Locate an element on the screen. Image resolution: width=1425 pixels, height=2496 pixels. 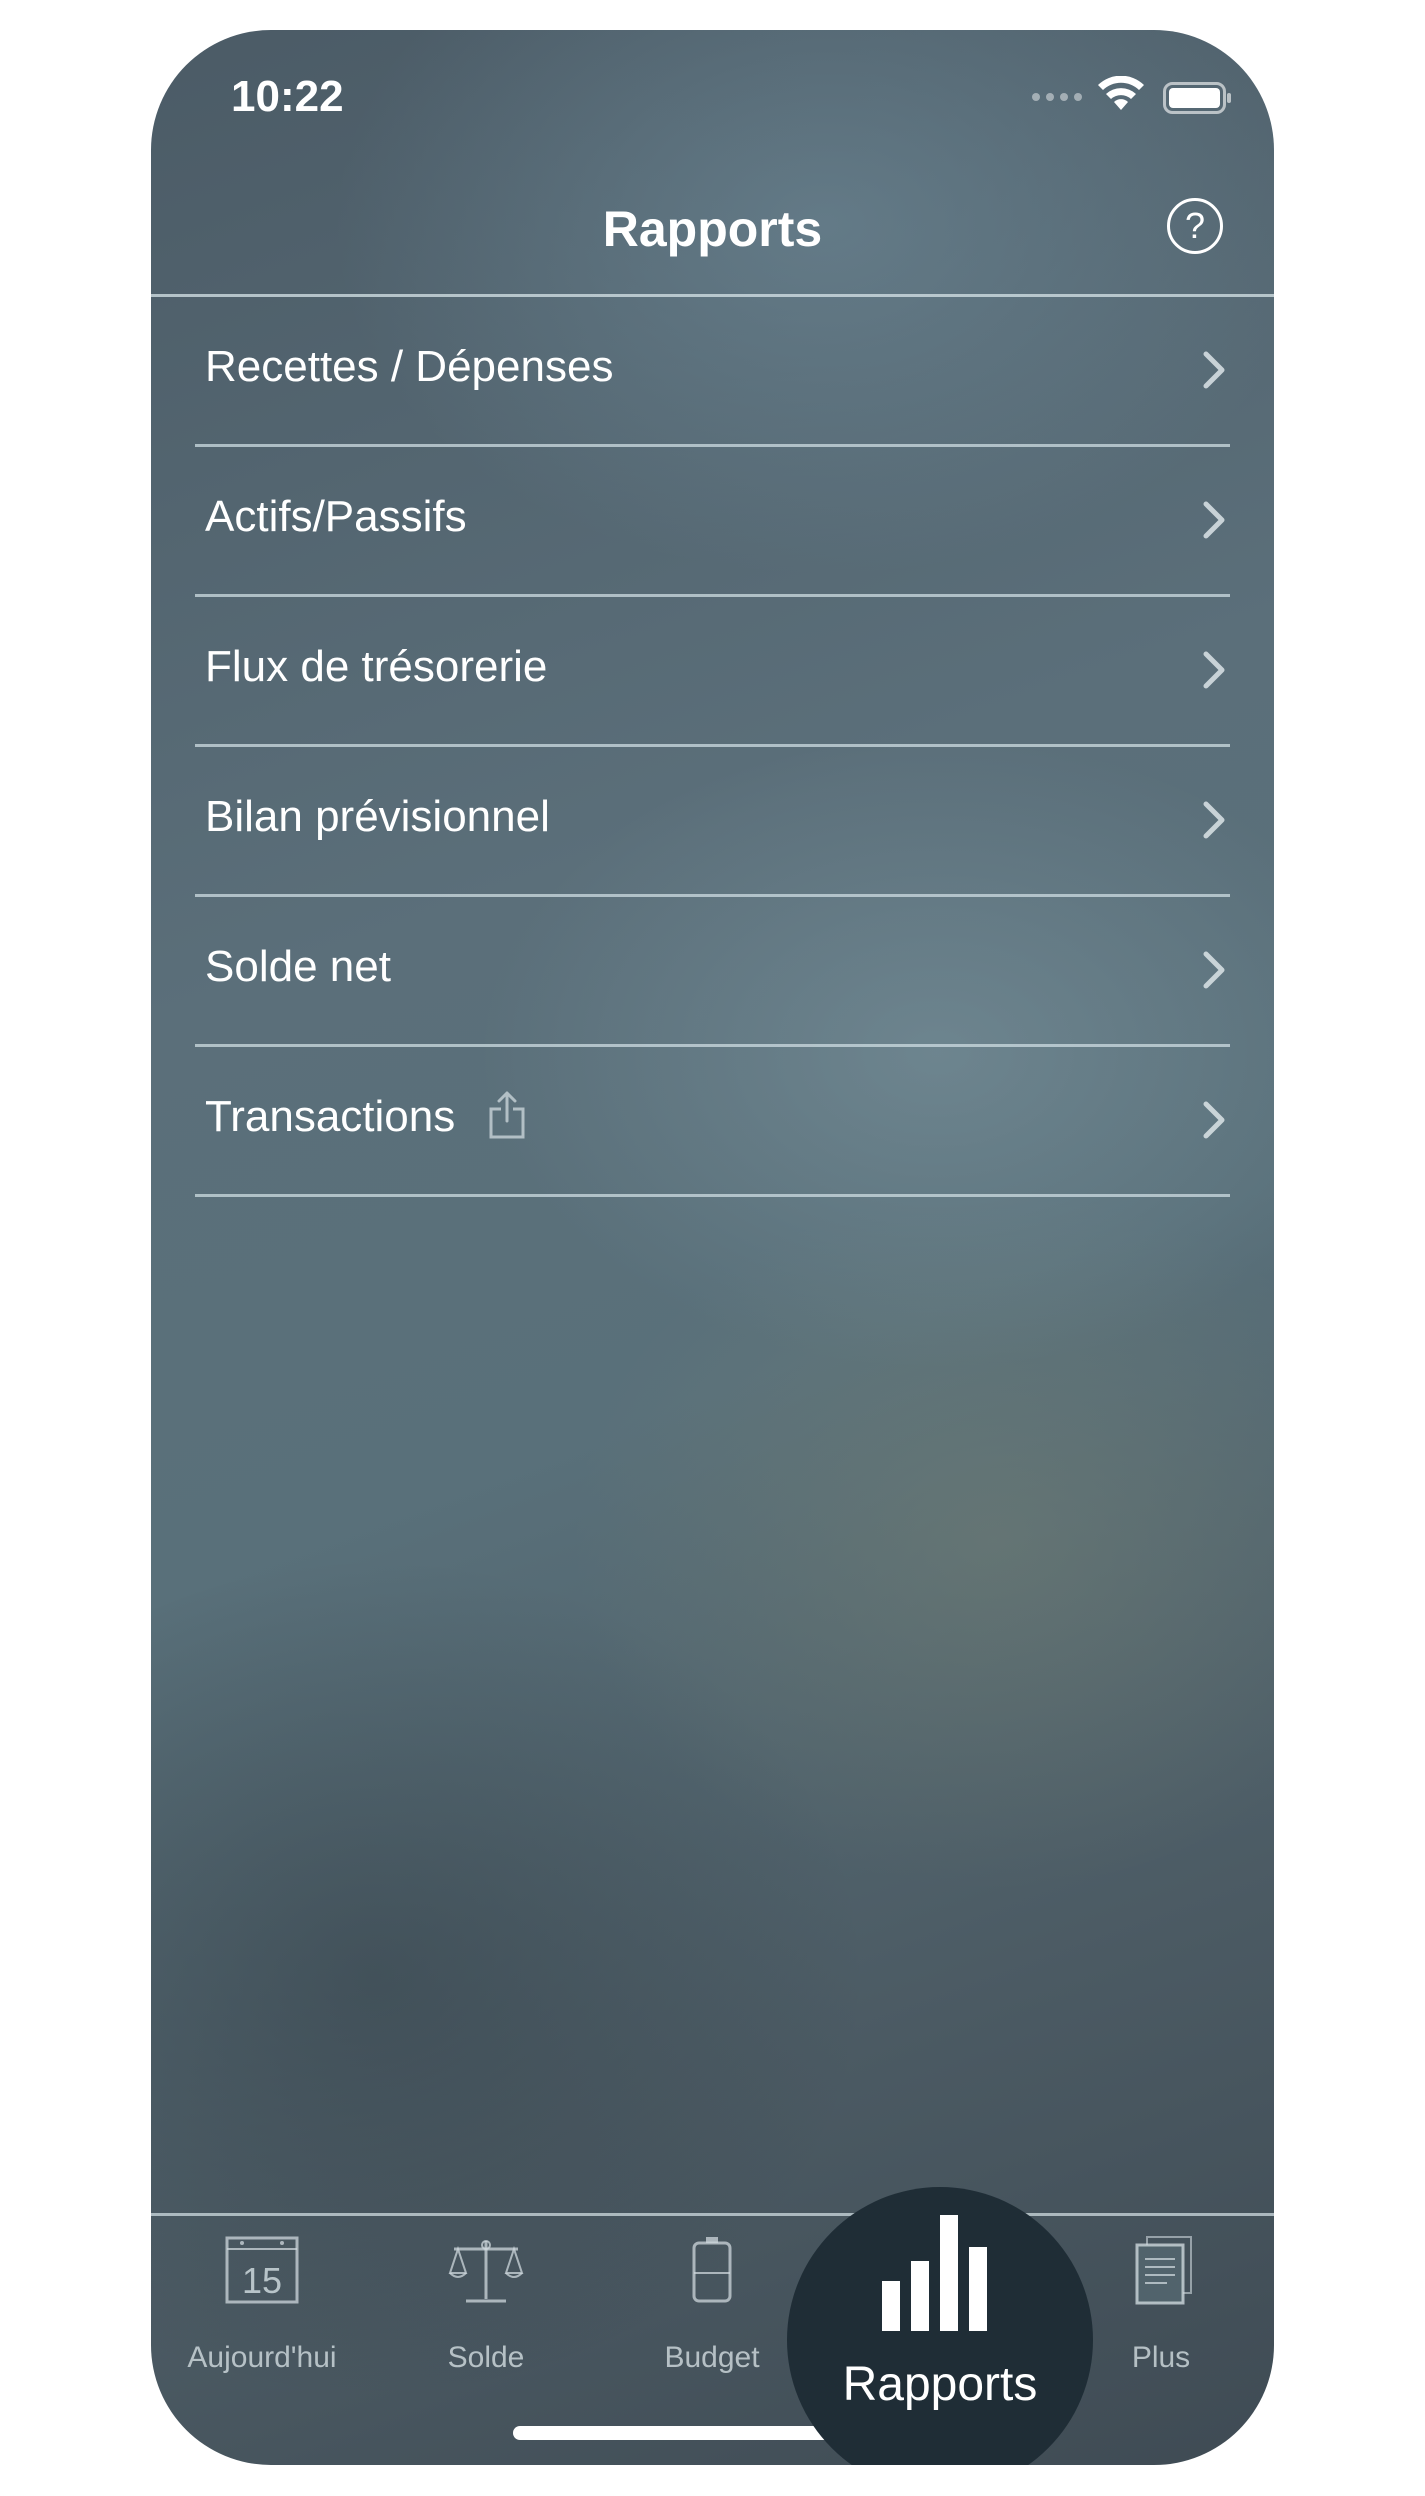
list-item-bilan-previsionnel: Bilan prévisionnel is located at coordinates (712, 822).